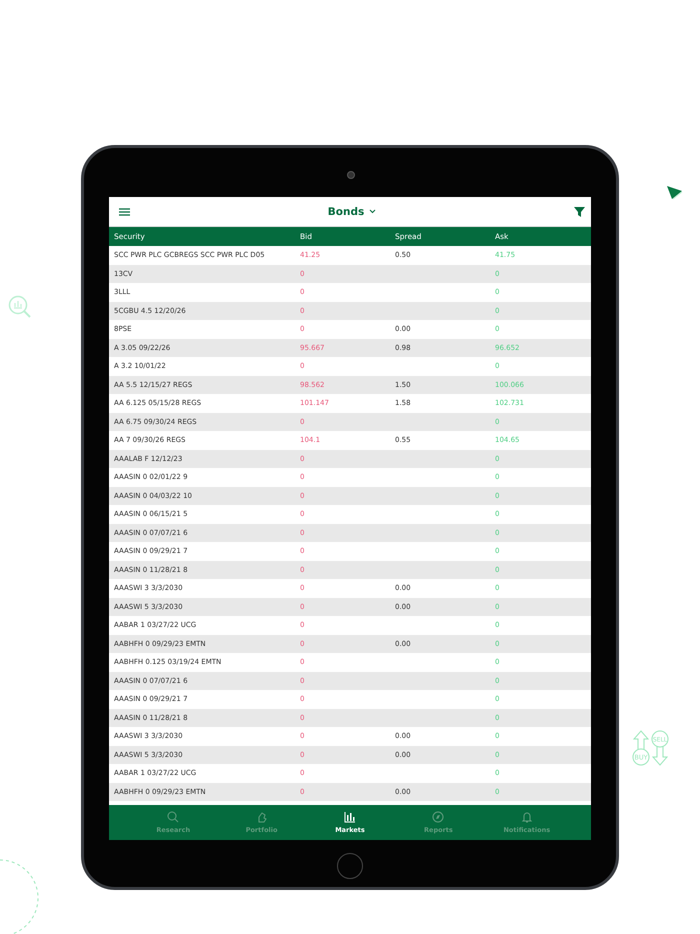 The width and height of the screenshot is (700, 934). What do you see at coordinates (526, 817) in the screenshot?
I see `bell-icon` at bounding box center [526, 817].